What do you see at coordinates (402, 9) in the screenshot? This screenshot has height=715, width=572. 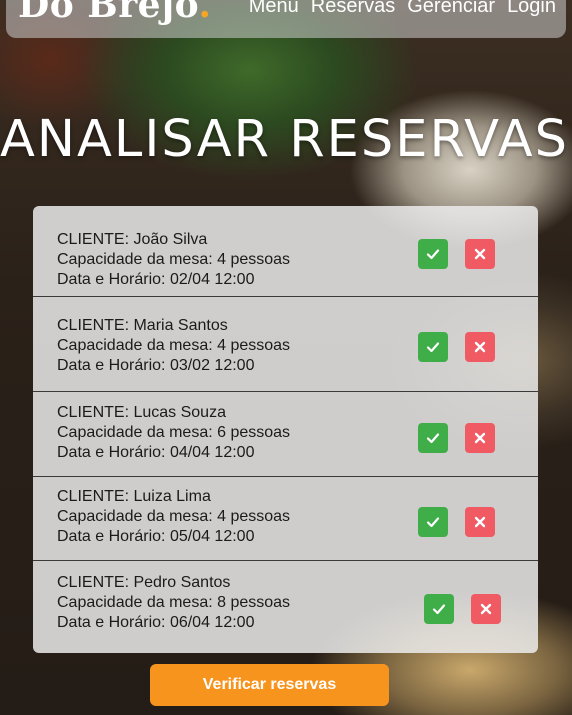 I see `nav-links: Menu Reservas Gerenciar Login` at bounding box center [402, 9].